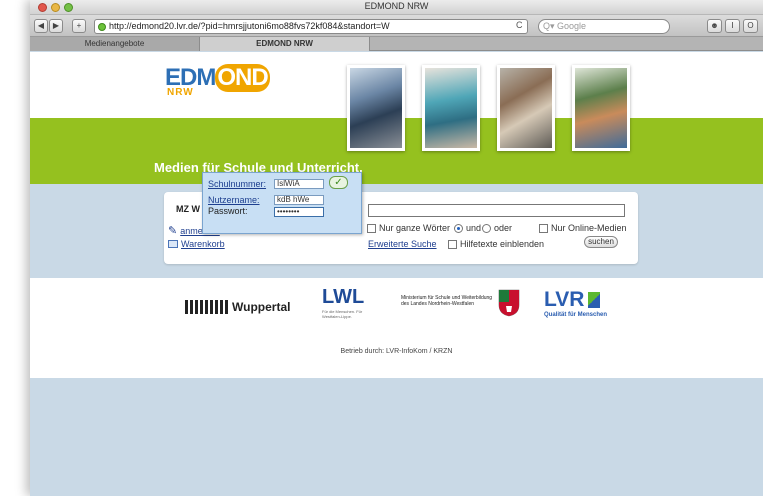 This screenshot has width=763, height=496. What do you see at coordinates (371, 228) in the screenshot?
I see `whole-words-checkbox` at bounding box center [371, 228].